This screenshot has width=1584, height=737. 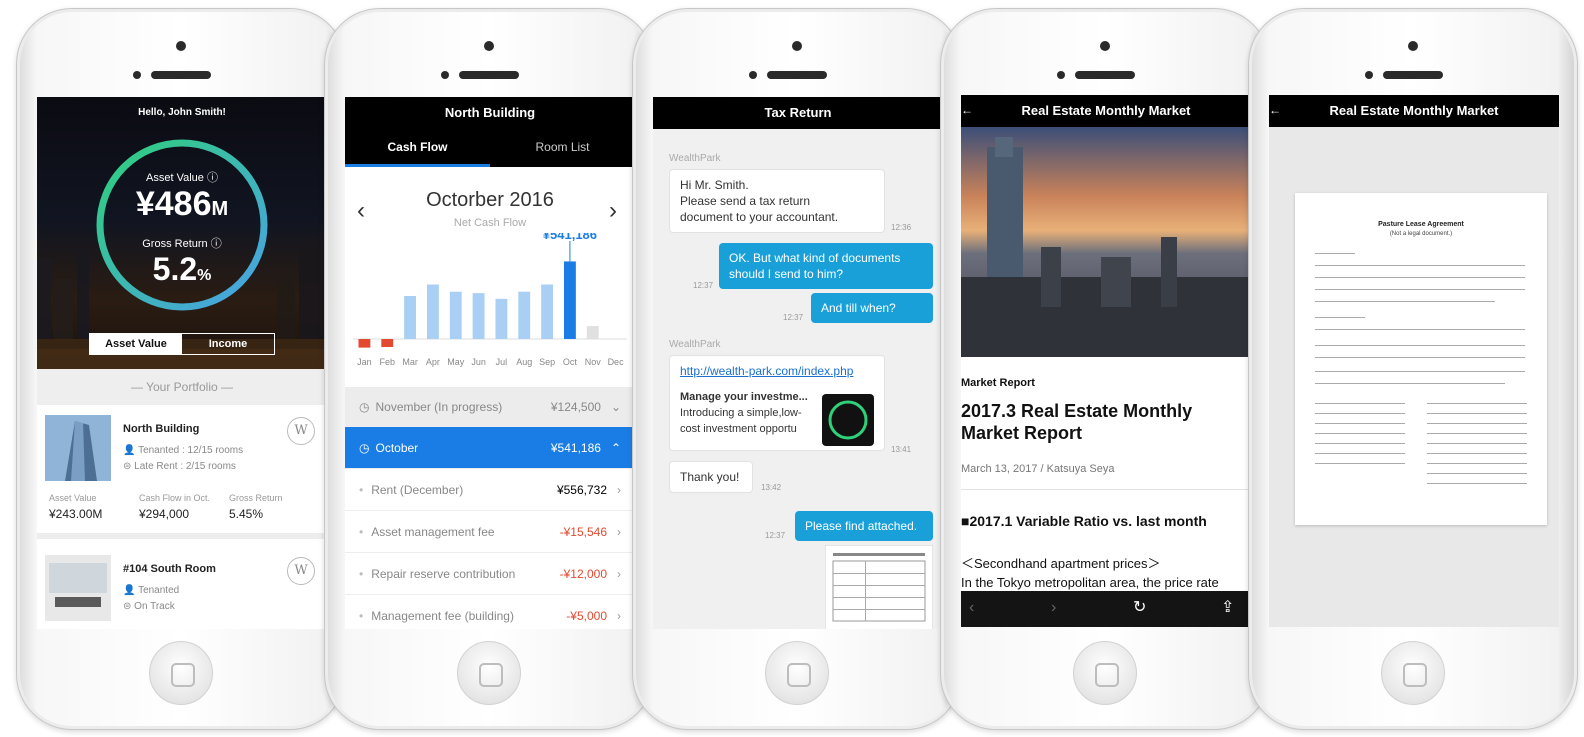 I want to click on bar-jan, so click(x=364, y=343).